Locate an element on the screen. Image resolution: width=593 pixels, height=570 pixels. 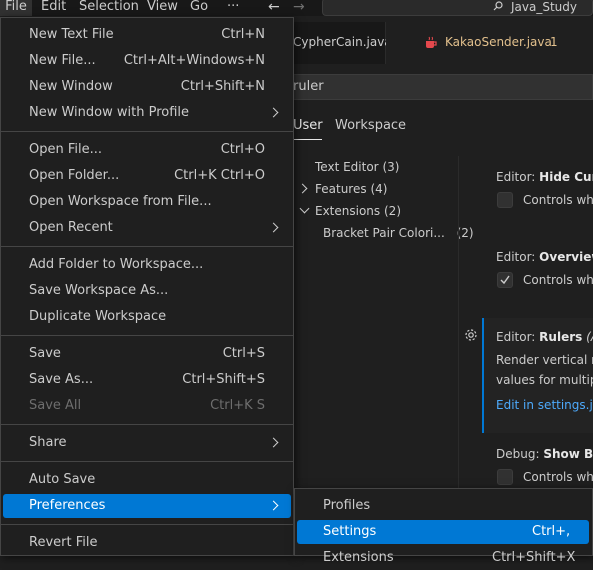
submenu-item-profiles: Profiles is located at coordinates (443, 506).